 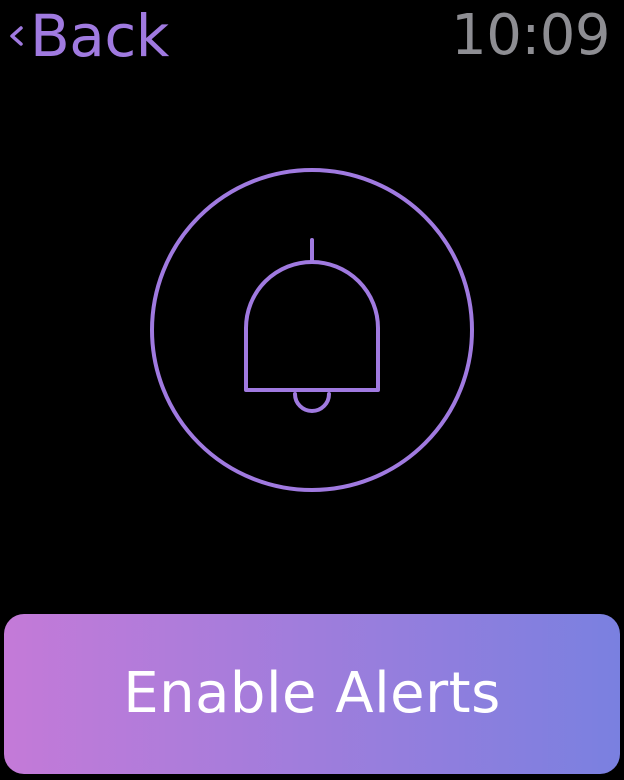 I want to click on chevron-left-icon, so click(x=16, y=36).